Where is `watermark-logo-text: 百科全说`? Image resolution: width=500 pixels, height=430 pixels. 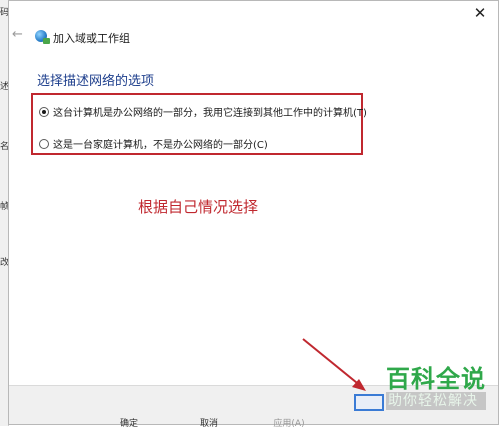
watermark-logo-text: 百科全说 is located at coordinates (436, 379).